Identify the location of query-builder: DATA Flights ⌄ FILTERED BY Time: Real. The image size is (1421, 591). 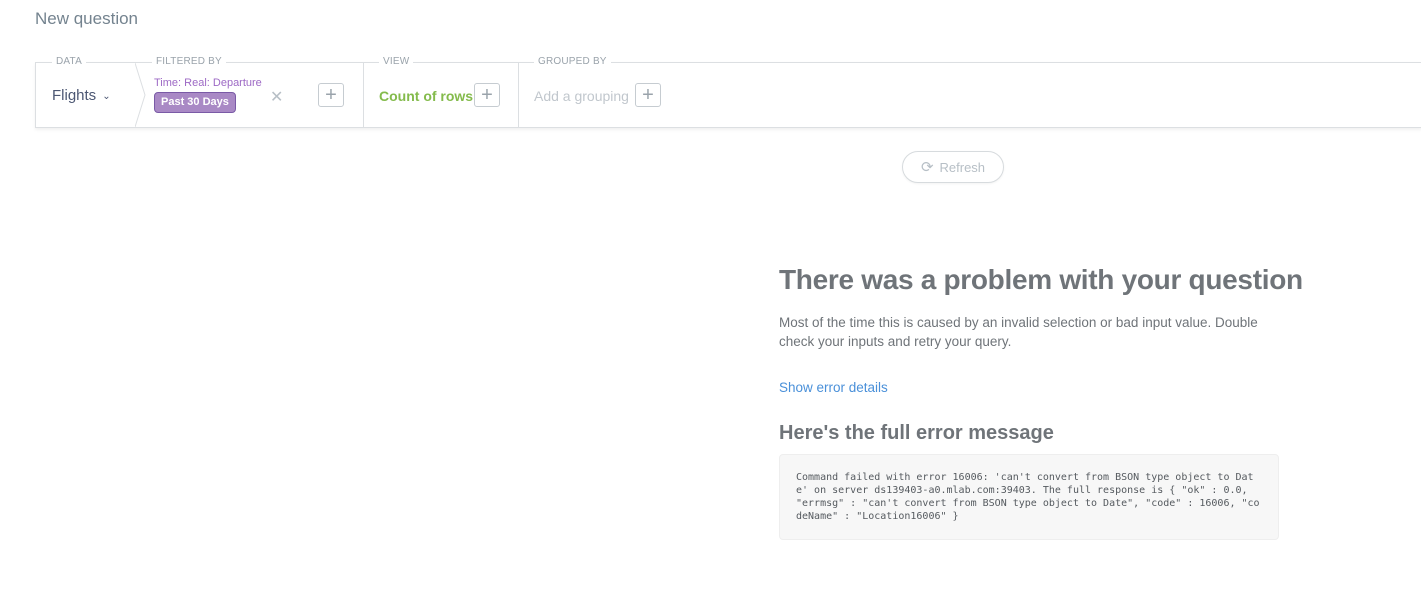
(728, 92).